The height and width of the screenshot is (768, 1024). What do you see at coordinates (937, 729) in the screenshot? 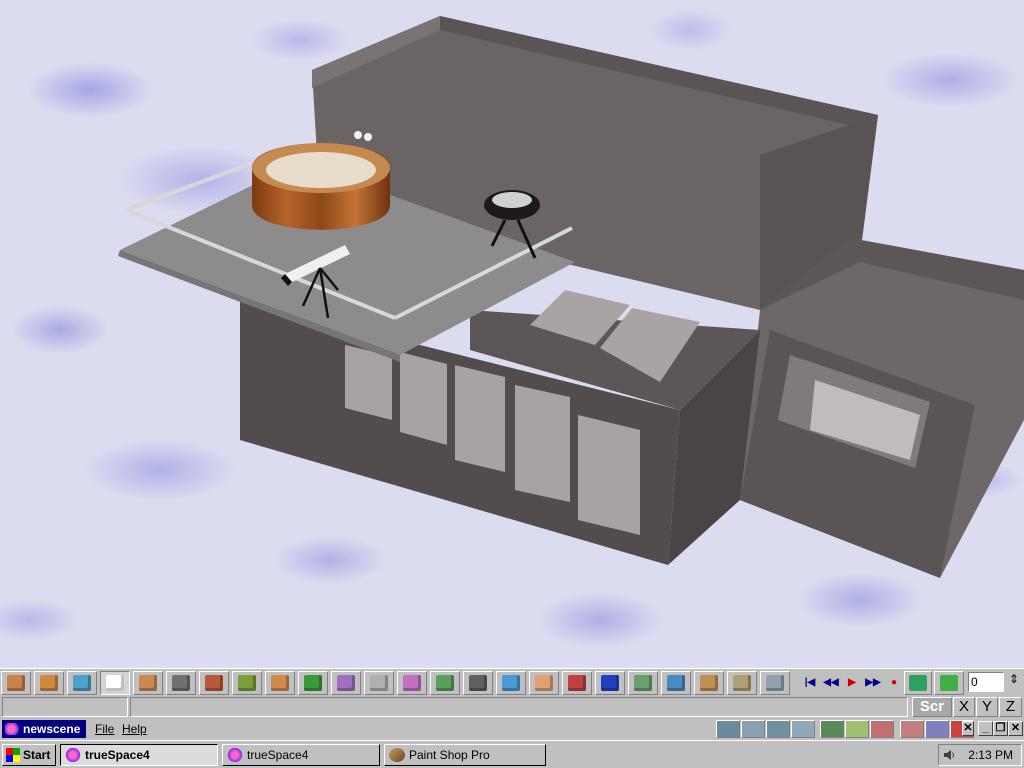
I see `panel-b-icon` at bounding box center [937, 729].